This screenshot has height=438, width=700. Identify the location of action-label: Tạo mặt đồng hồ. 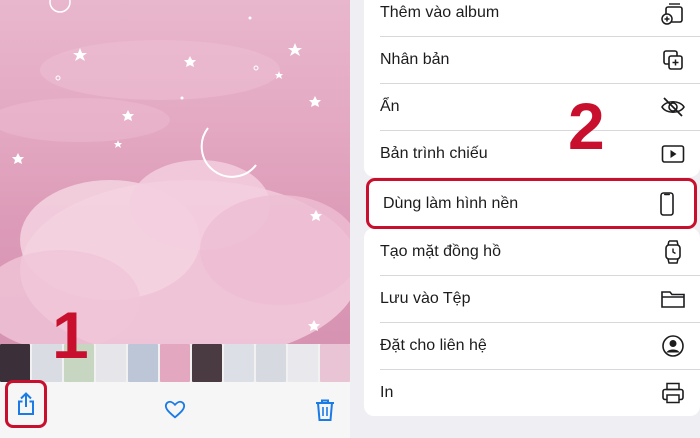
(440, 251).